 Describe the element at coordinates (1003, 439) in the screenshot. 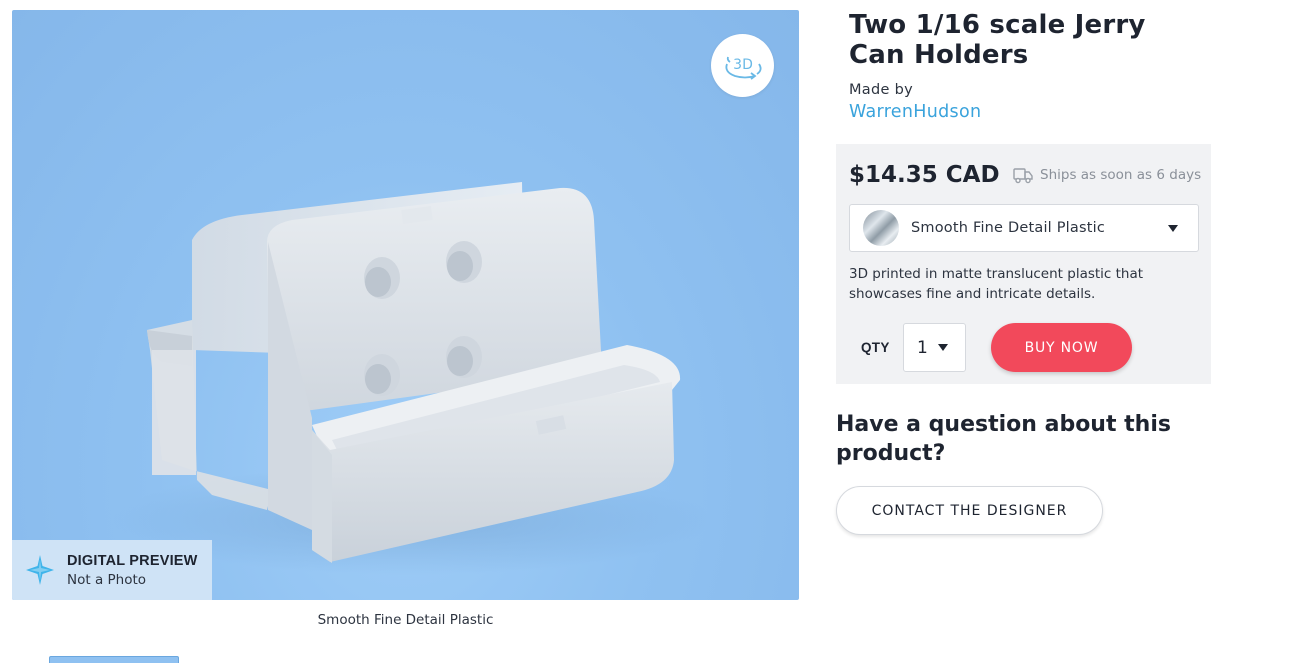

I see `question-heading: Have a question about this product?` at that location.